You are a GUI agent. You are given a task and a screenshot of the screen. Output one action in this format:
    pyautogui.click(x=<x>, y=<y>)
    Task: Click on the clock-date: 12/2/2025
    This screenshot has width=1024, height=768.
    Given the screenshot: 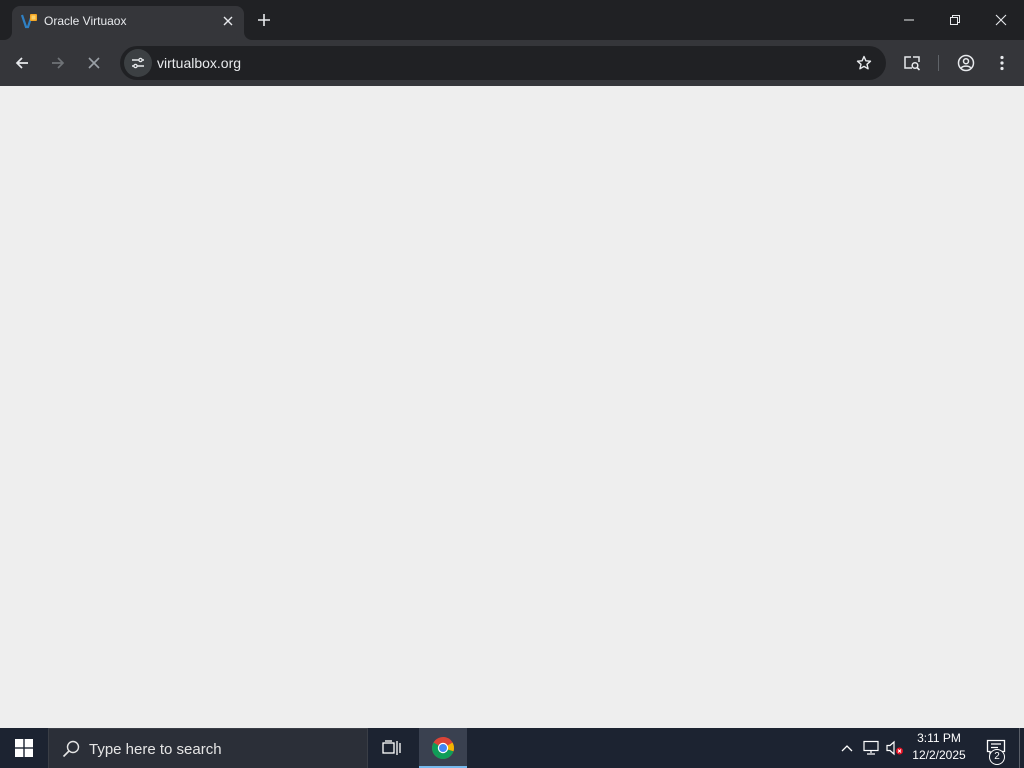 What is the action you would take?
    pyautogui.click(x=939, y=755)
    